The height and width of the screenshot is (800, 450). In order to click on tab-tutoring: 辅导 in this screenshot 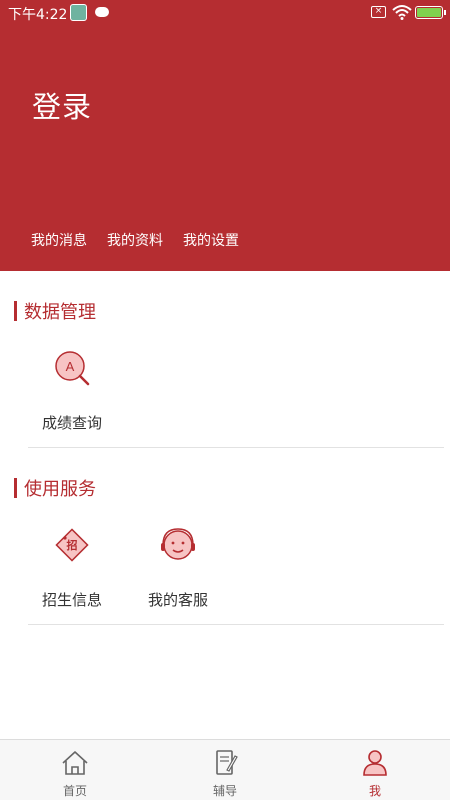, I will do `click(225, 770)`.